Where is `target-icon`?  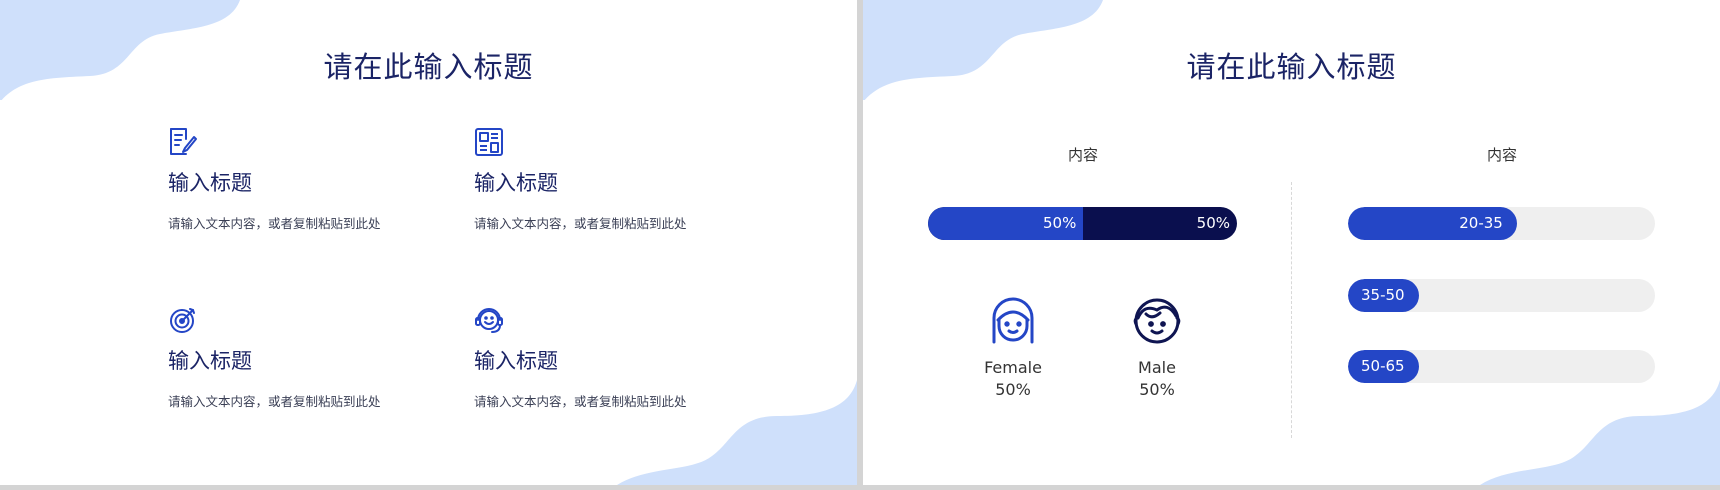
target-icon is located at coordinates (182, 320).